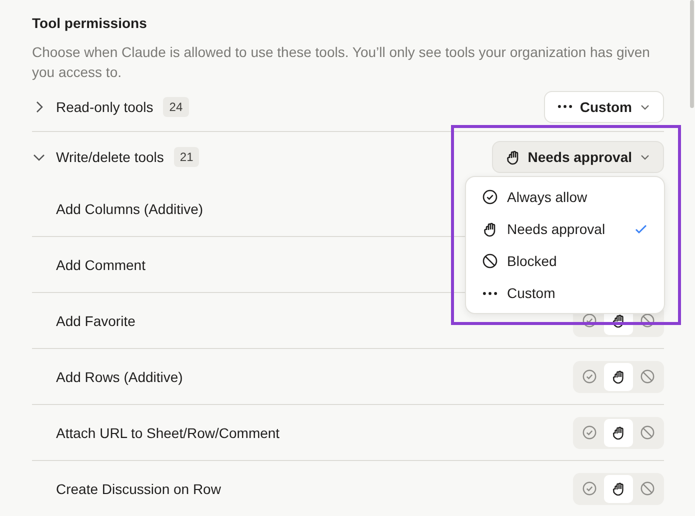 This screenshot has height=516, width=695. What do you see at coordinates (565, 229) in the screenshot?
I see `menu-item: Needs approval` at bounding box center [565, 229].